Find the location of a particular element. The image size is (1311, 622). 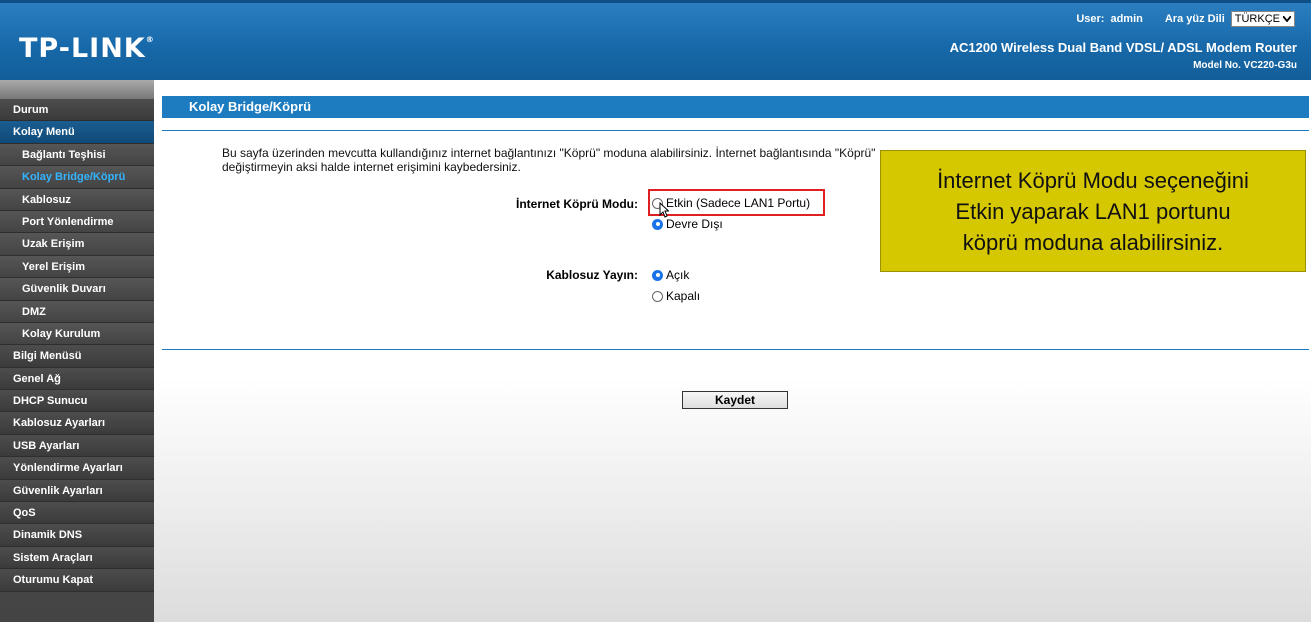

sidebar-item-guvenlik-duvari: Güvenlik Duvarı is located at coordinates (77, 289).